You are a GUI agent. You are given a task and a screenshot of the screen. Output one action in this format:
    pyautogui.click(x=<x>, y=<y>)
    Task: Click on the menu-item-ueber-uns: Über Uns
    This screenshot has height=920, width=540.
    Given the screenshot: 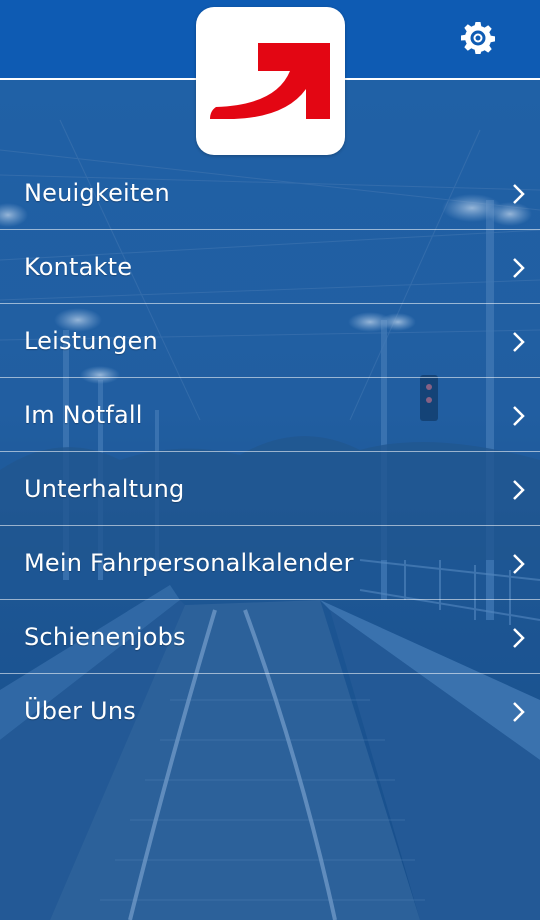 What is the action you would take?
    pyautogui.click(x=270, y=711)
    